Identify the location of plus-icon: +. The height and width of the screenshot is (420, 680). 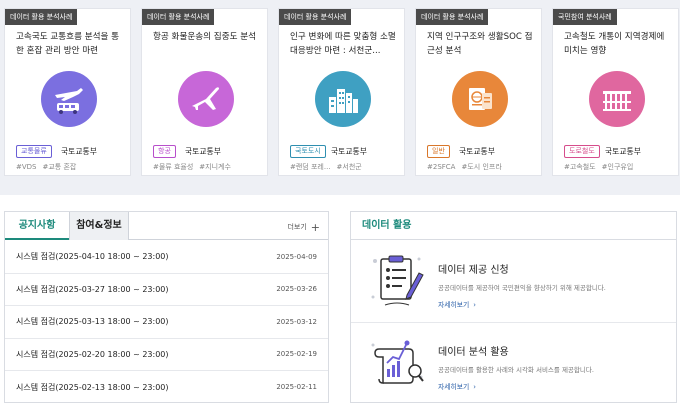
(315, 227).